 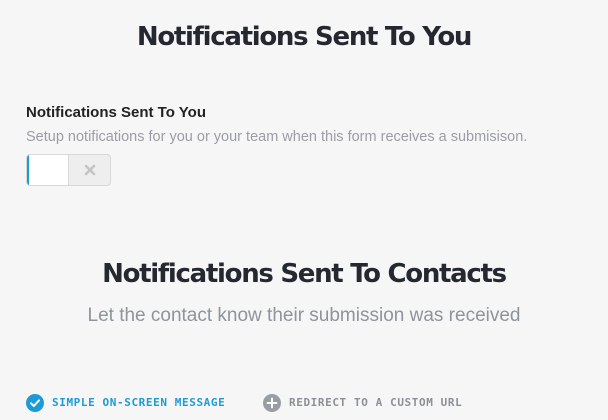 I want to click on you-section-label: Notifications Sent To You, so click(x=116, y=112).